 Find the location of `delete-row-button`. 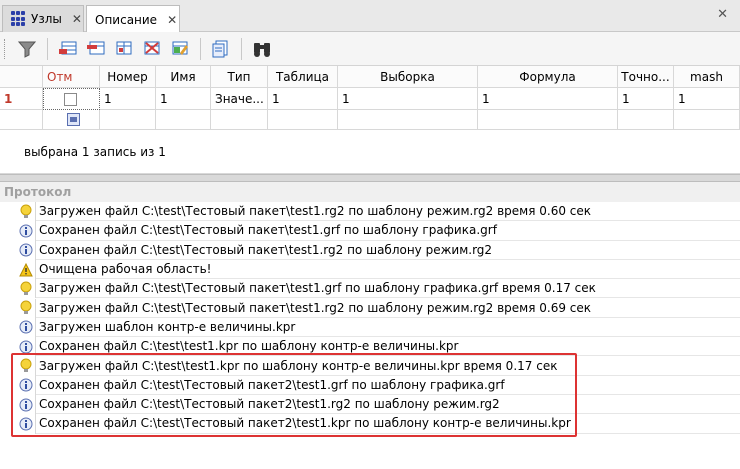

delete-row-button is located at coordinates (152, 49).